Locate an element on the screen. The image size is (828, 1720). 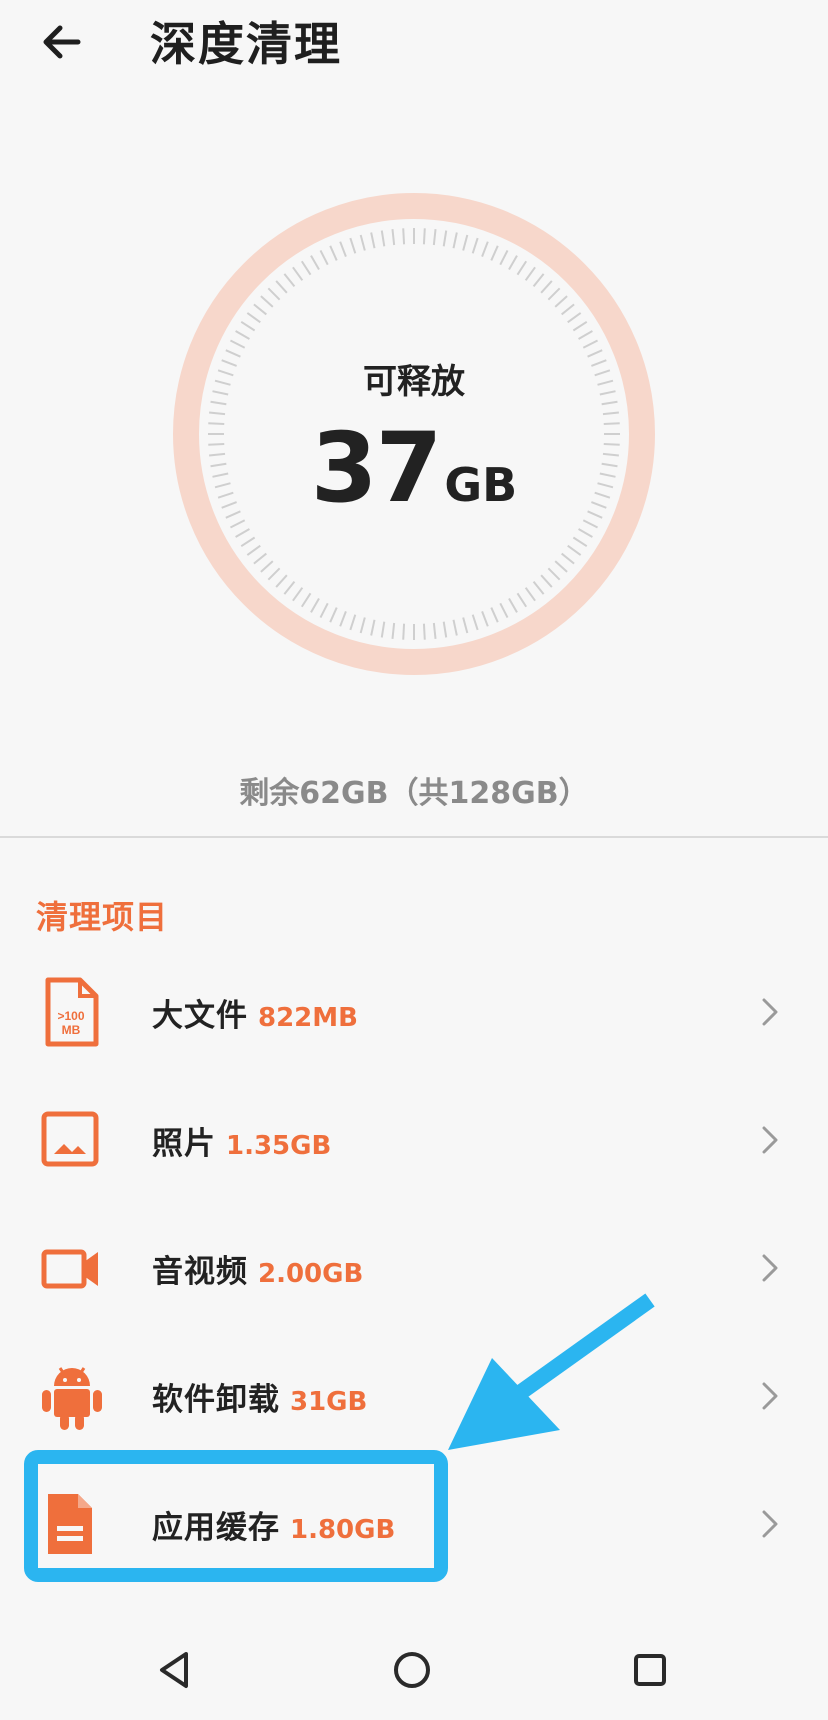
item-label: 软件卸载 31GB is located at coordinates (260, 1400).